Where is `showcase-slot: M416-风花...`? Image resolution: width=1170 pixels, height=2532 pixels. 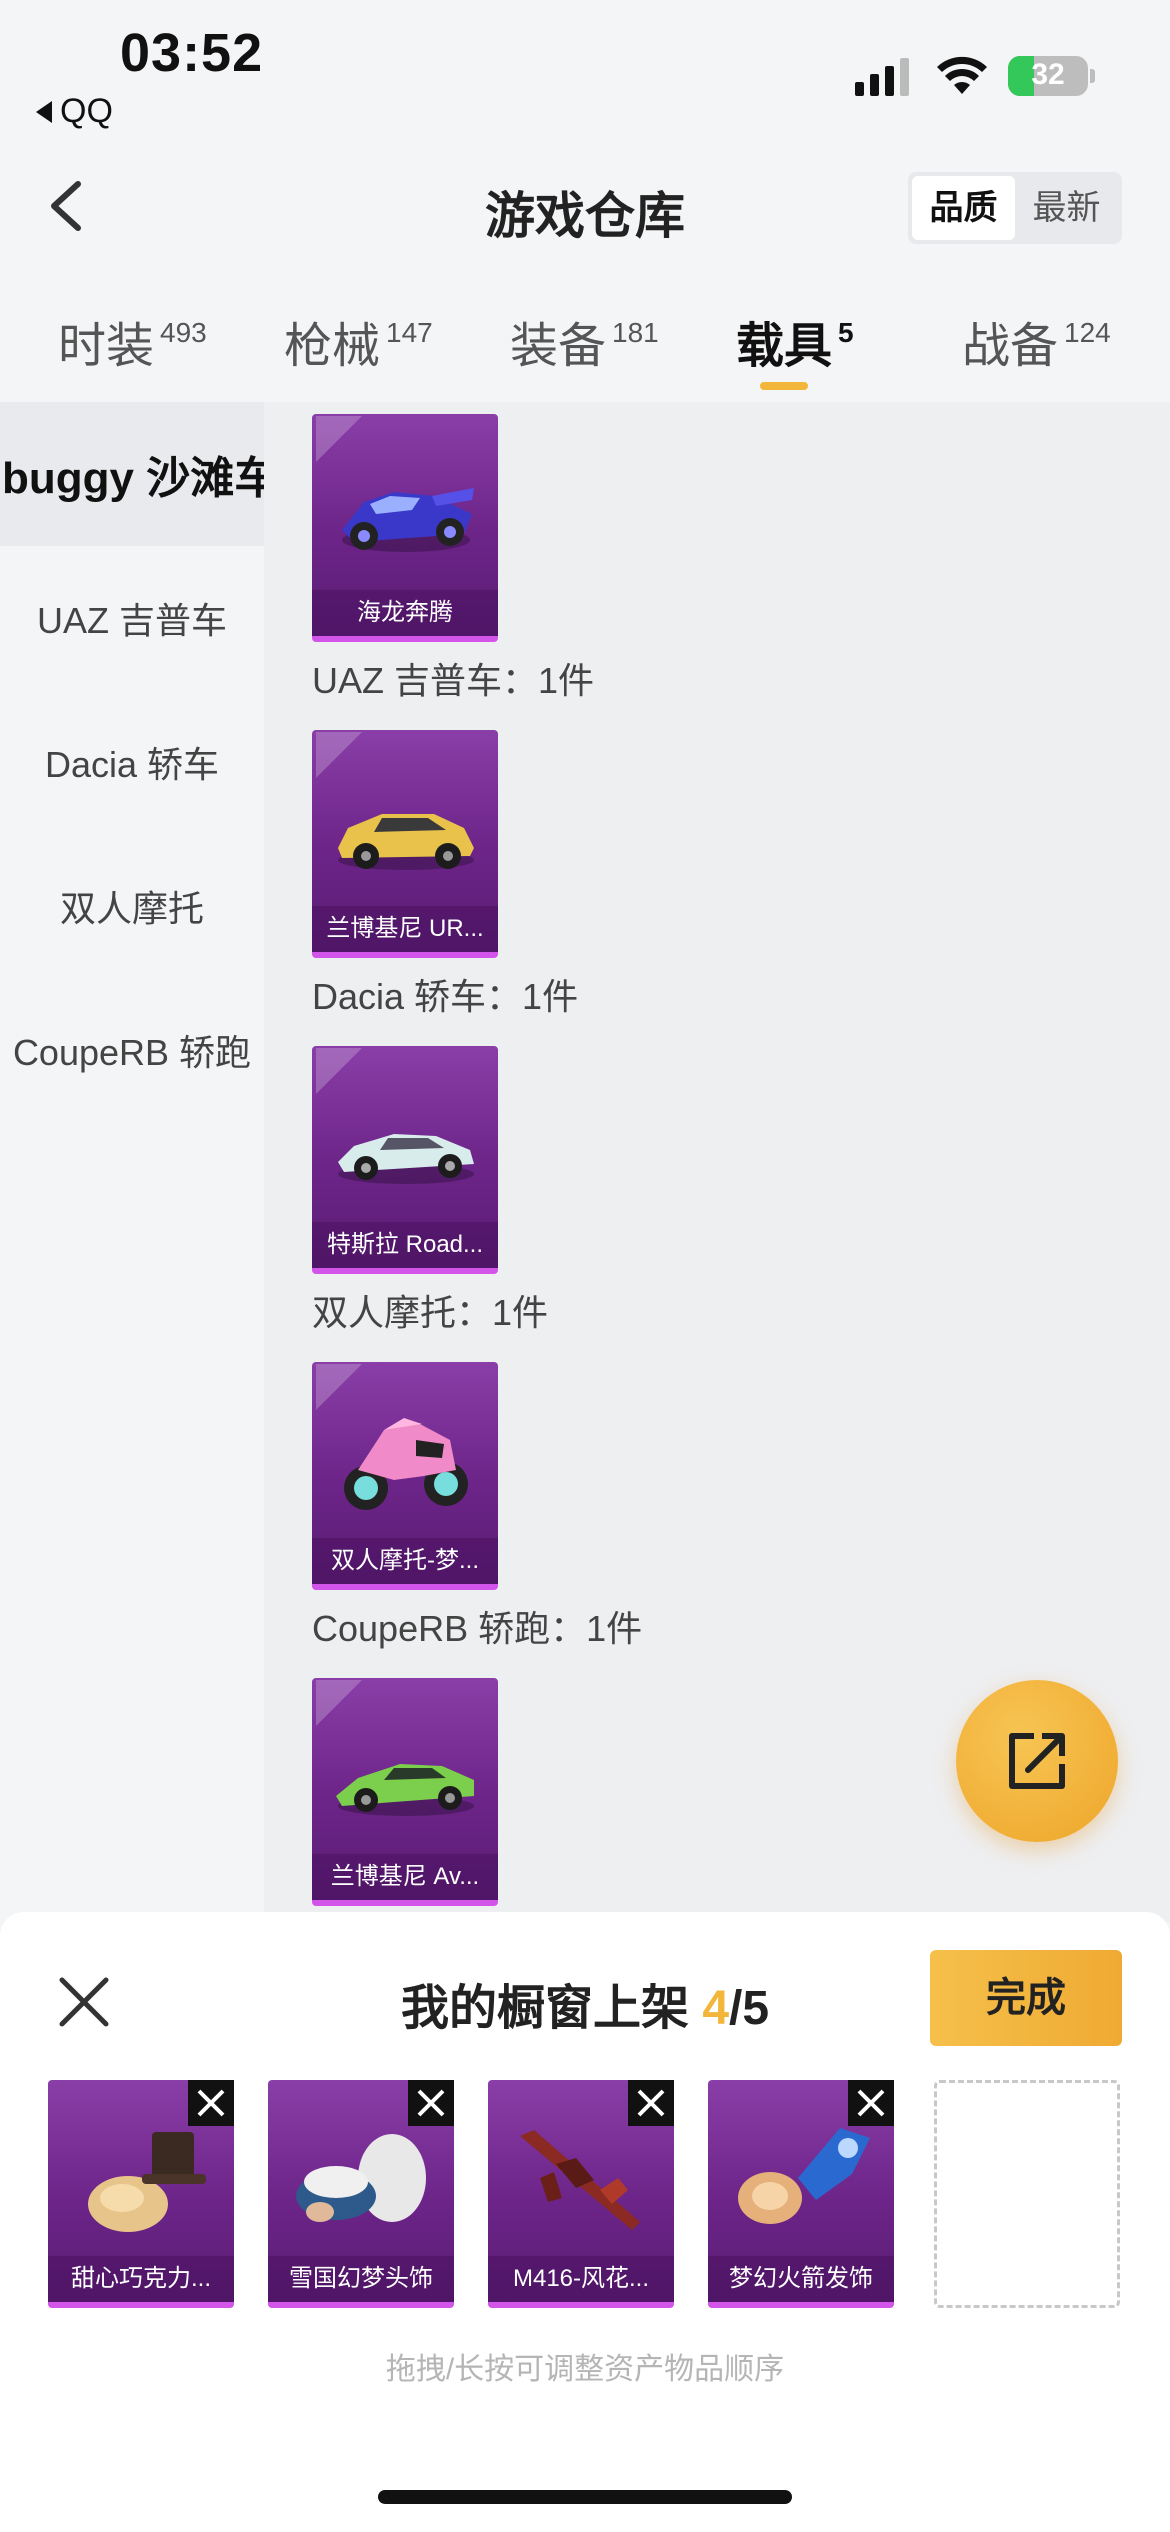 showcase-slot: M416-风花... is located at coordinates (581, 2194).